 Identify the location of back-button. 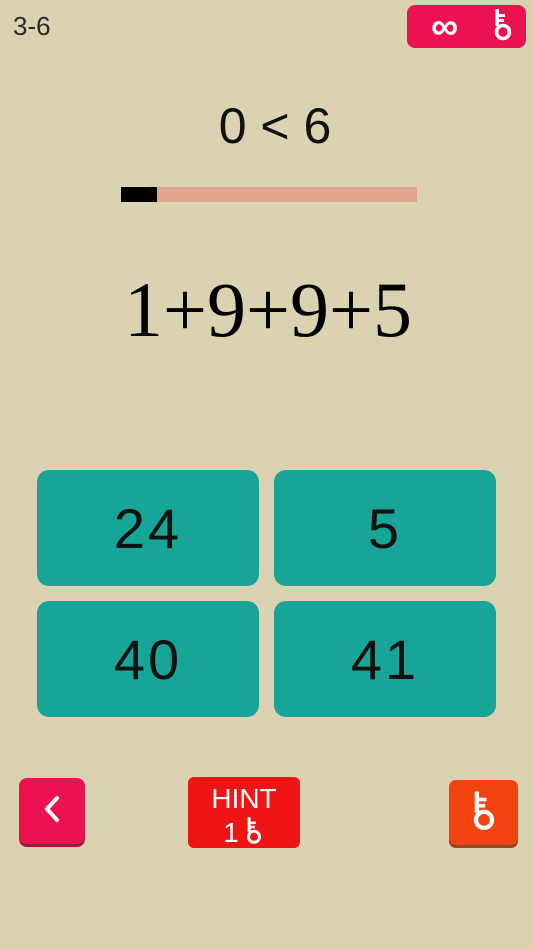
(52, 811).